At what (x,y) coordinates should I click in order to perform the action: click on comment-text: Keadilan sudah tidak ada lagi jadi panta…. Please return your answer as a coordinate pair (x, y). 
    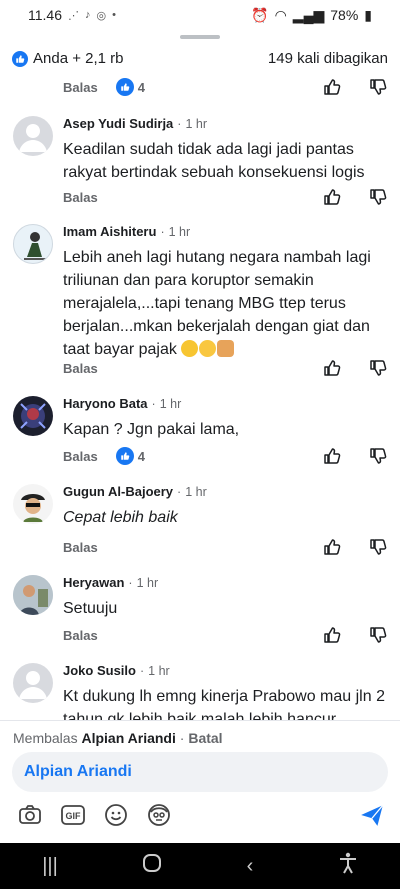
    Looking at the image, I should click on (214, 161).